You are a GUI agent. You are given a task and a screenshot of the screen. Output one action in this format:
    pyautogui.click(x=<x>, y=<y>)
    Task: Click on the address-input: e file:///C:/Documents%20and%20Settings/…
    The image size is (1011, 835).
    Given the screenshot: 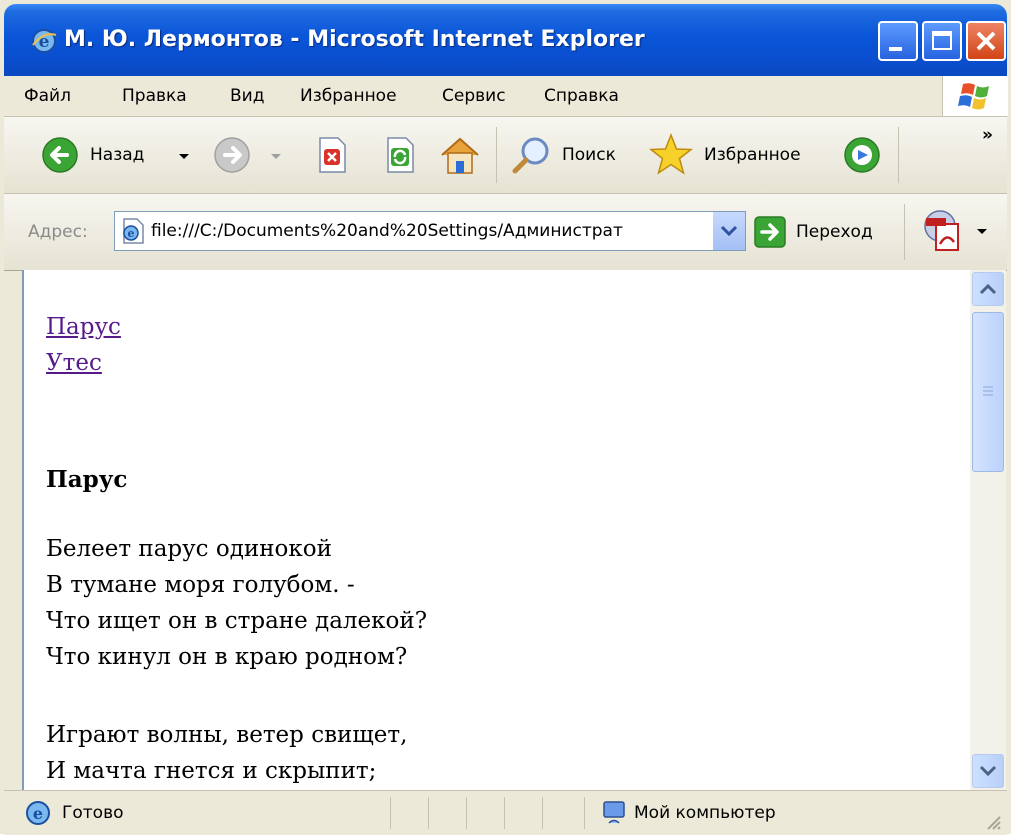 What is the action you would take?
    pyautogui.click(x=430, y=231)
    